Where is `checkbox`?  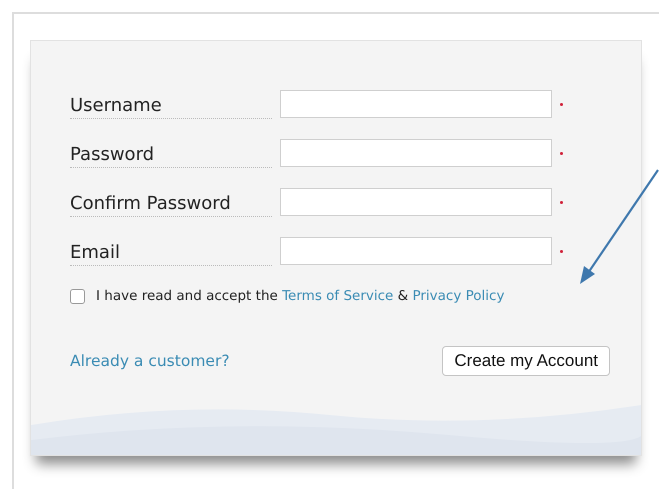
checkbox is located at coordinates (77, 296).